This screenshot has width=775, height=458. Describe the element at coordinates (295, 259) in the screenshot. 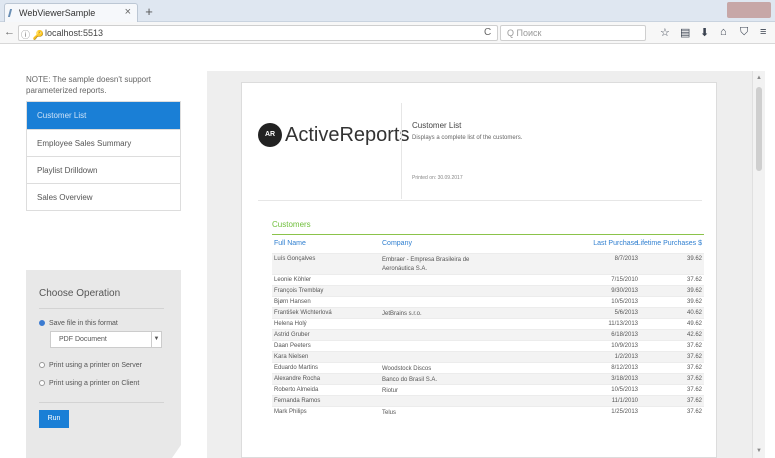

I see `cell-full-name: Luís Gonçalves` at that location.